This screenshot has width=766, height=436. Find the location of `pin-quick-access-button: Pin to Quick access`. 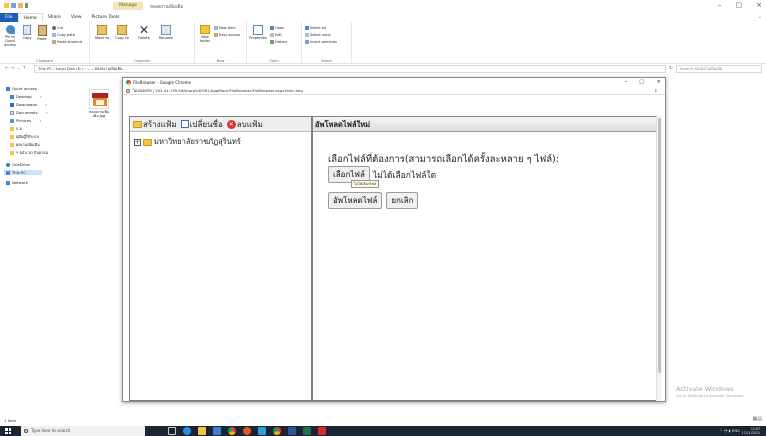

pin-quick-access-button: Pin to Quick access is located at coordinates (10, 36).